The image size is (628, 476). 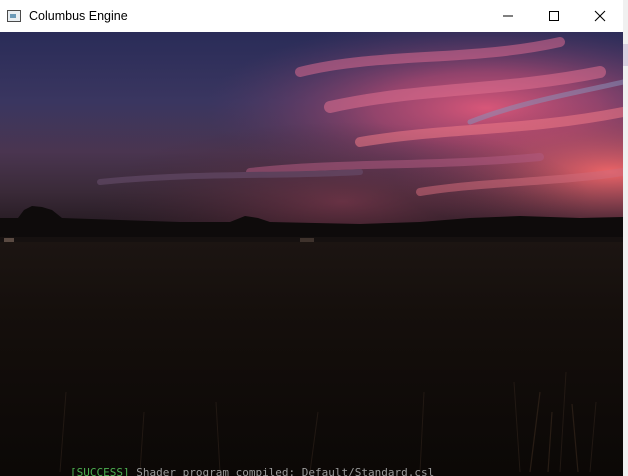 I want to click on title-bar: Columbus Engine, so click(x=311, y=16).